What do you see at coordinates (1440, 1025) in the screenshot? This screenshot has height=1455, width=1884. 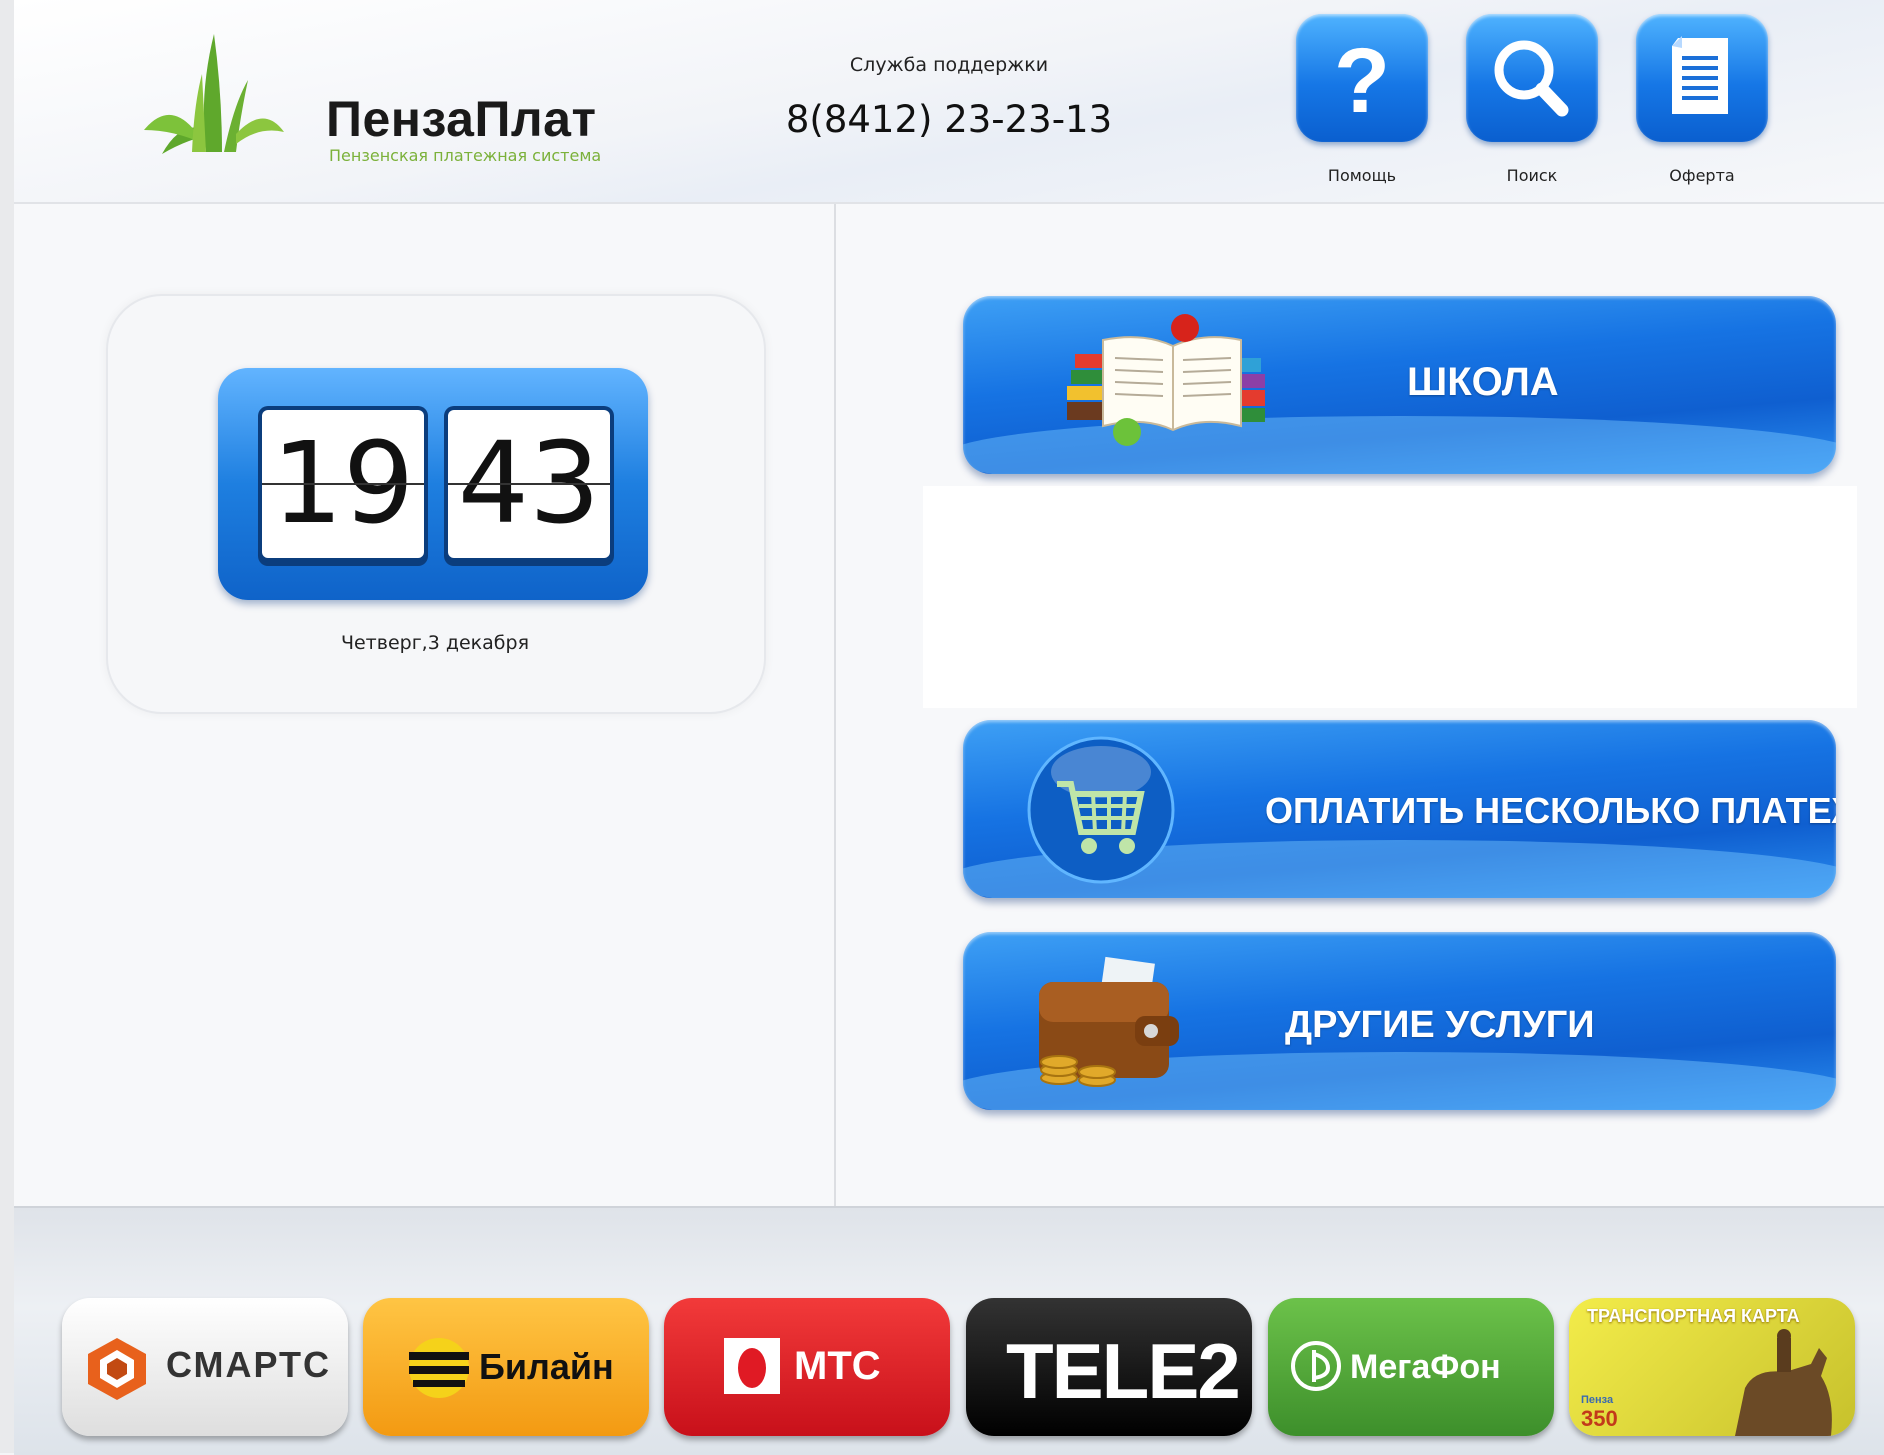 I see `other-services-label: ДРУГИЕ УСЛУГИ` at bounding box center [1440, 1025].